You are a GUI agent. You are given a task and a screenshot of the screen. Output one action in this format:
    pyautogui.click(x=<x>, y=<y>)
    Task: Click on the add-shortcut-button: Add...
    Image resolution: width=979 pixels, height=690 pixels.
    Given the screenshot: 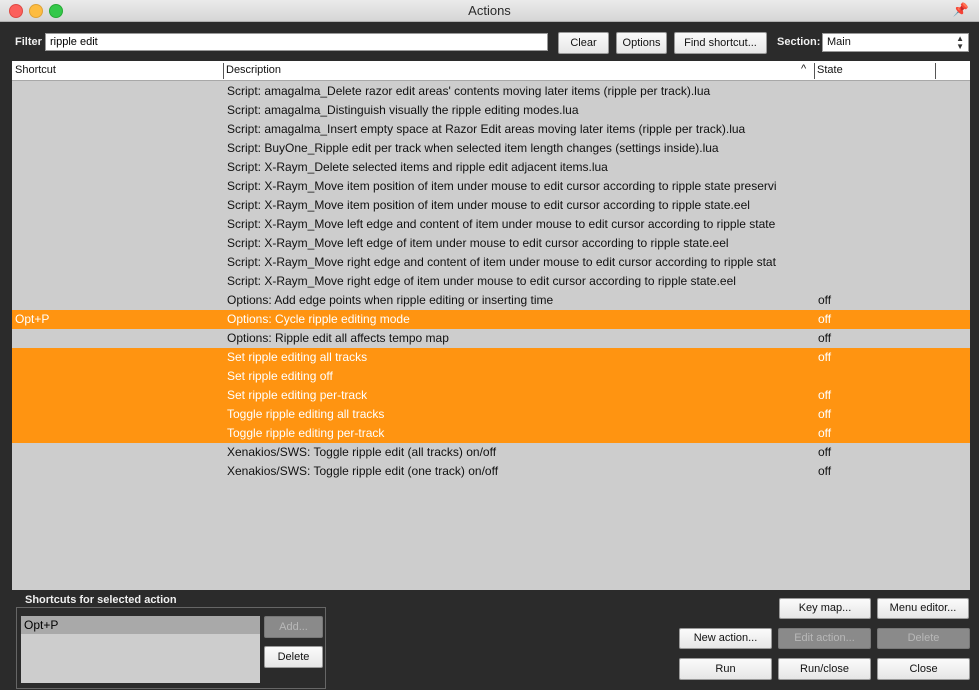 What is the action you would take?
    pyautogui.click(x=293, y=627)
    